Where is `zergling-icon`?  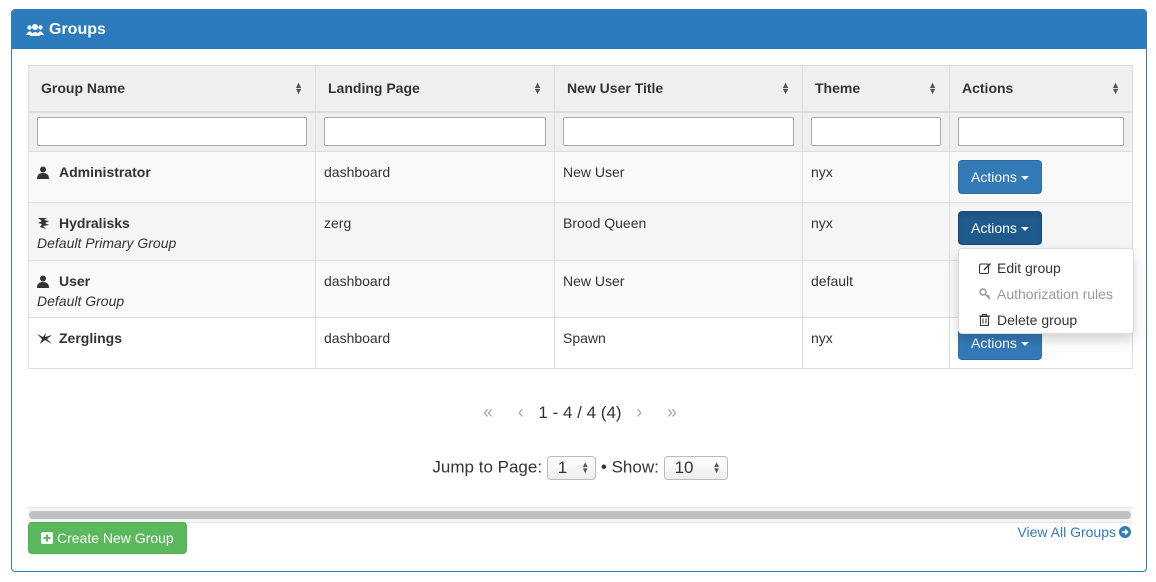 zergling-icon is located at coordinates (45, 338).